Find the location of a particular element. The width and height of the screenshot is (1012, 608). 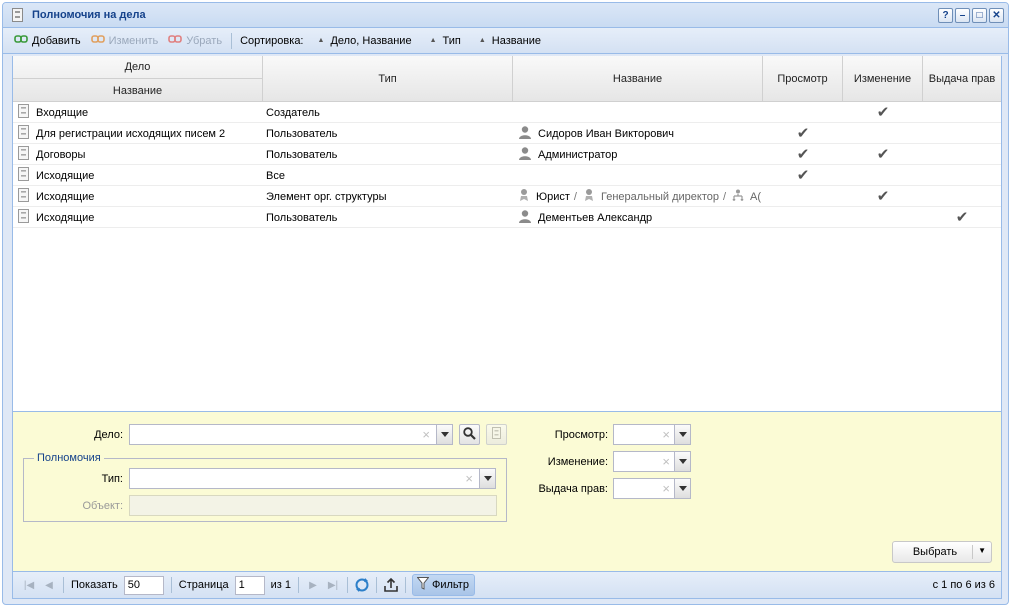

object-cell is located at coordinates (638, 112).